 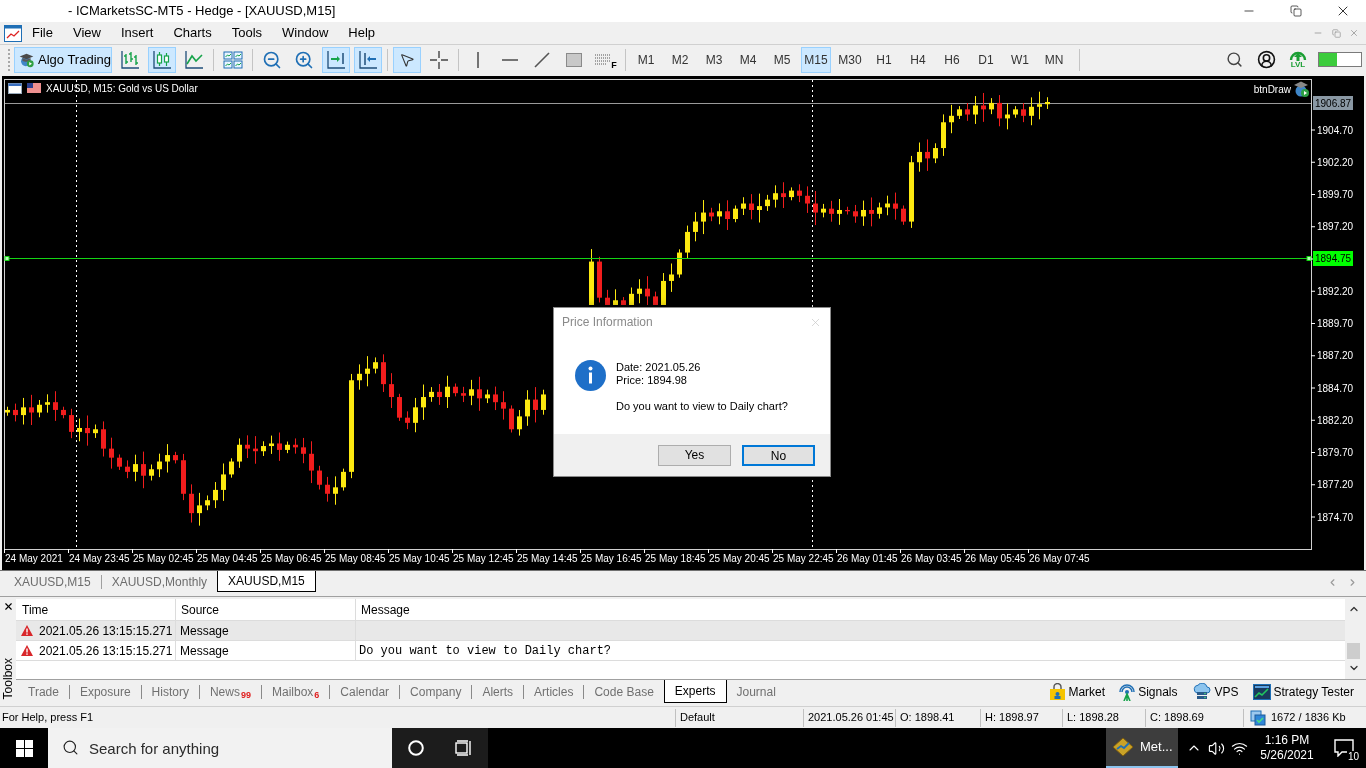 I want to click on menu-item: Charts, so click(x=192, y=33).